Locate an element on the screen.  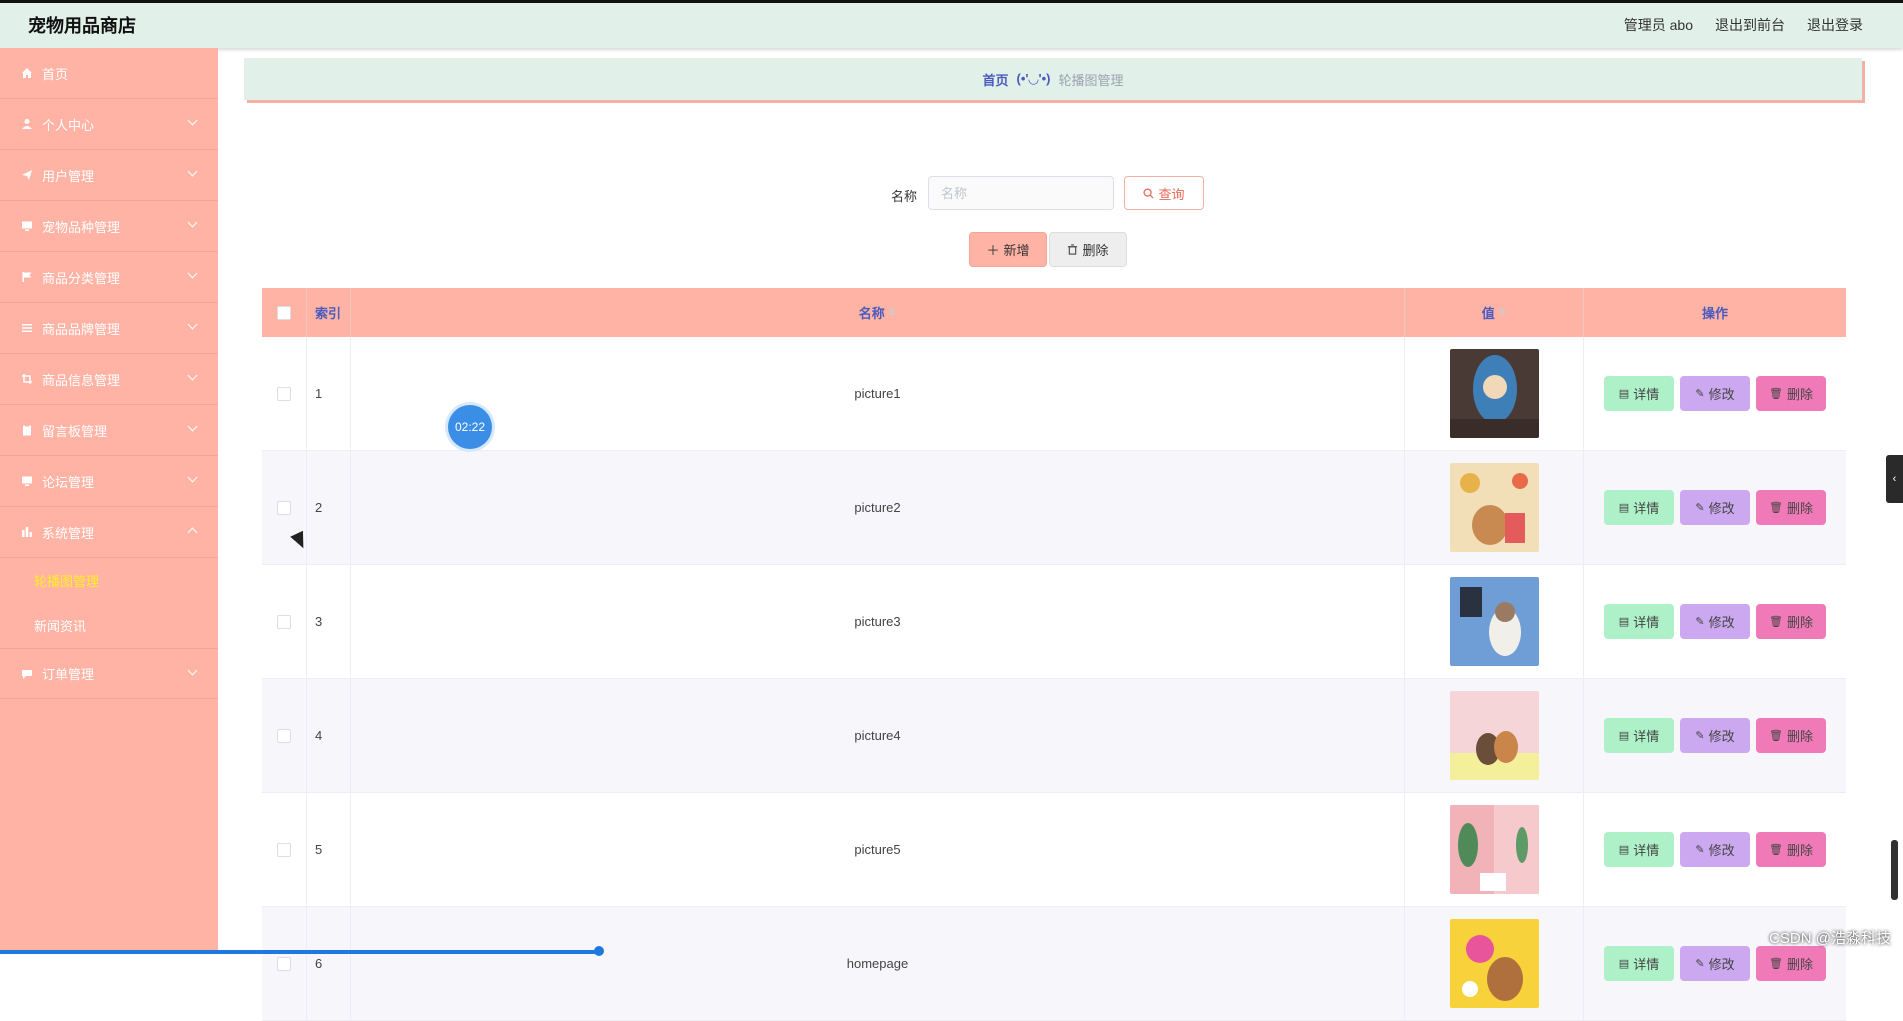
add-button-label: 新增 is located at coordinates (1016, 250).